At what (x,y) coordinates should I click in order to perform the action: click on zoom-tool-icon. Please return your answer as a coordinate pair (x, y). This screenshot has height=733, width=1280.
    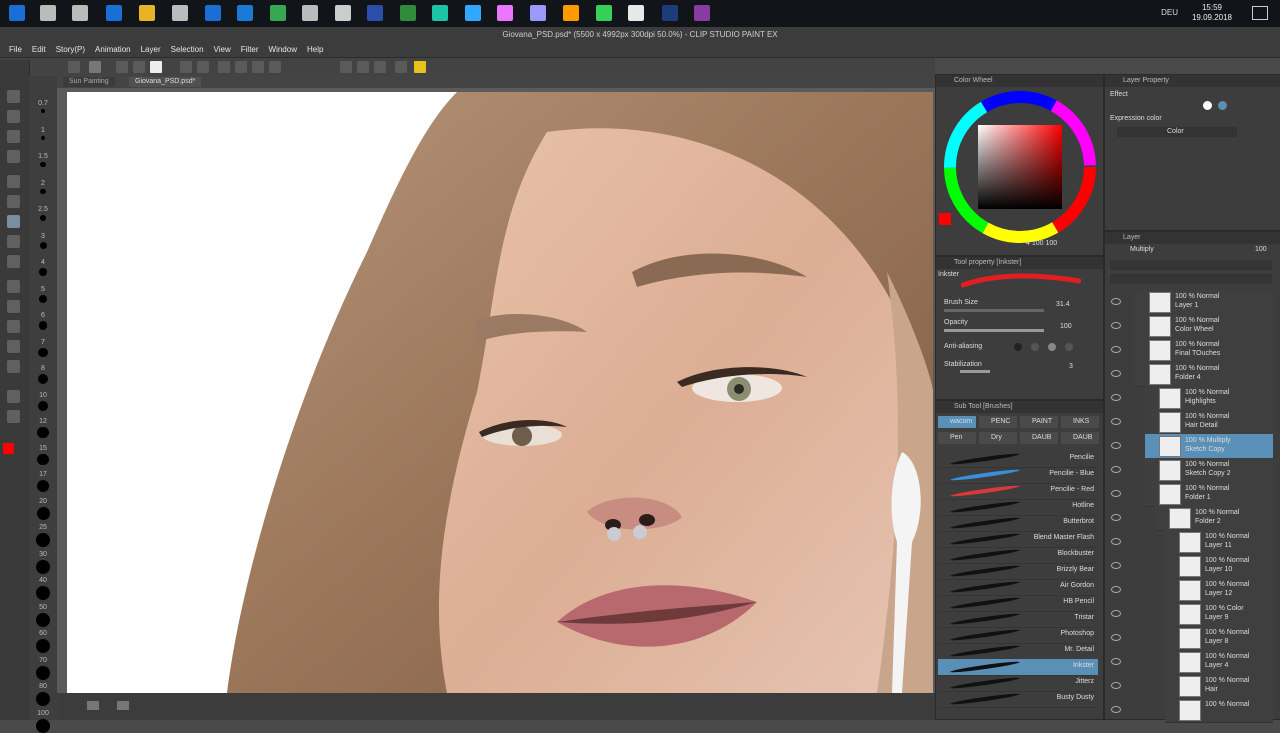
    Looking at the image, I should click on (13, 96).